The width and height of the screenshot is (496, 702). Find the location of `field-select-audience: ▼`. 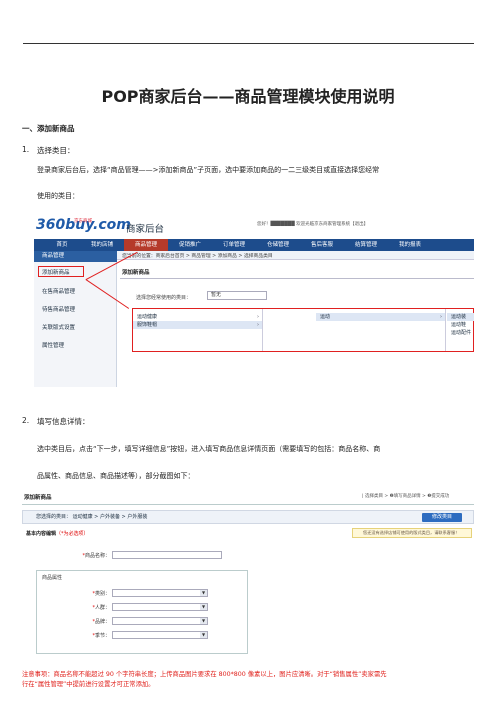

field-select-audience: ▼ is located at coordinates (160, 607).